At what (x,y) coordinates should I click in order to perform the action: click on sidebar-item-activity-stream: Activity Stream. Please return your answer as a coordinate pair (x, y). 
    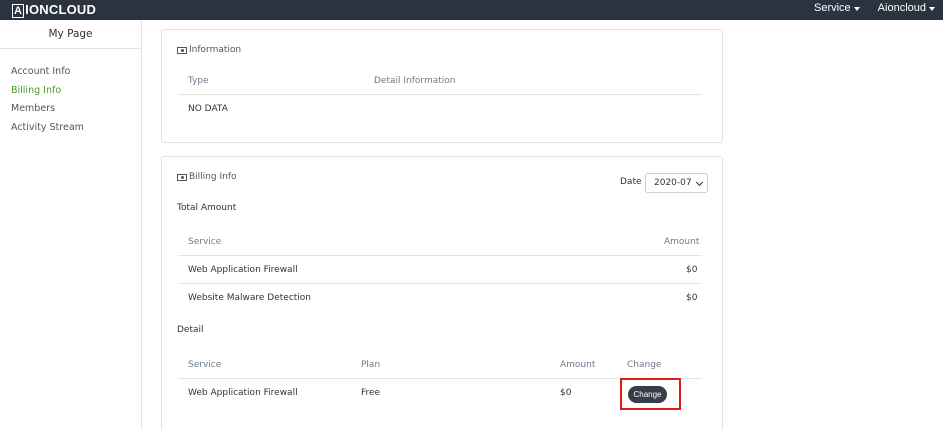
    Looking at the image, I should click on (70, 128).